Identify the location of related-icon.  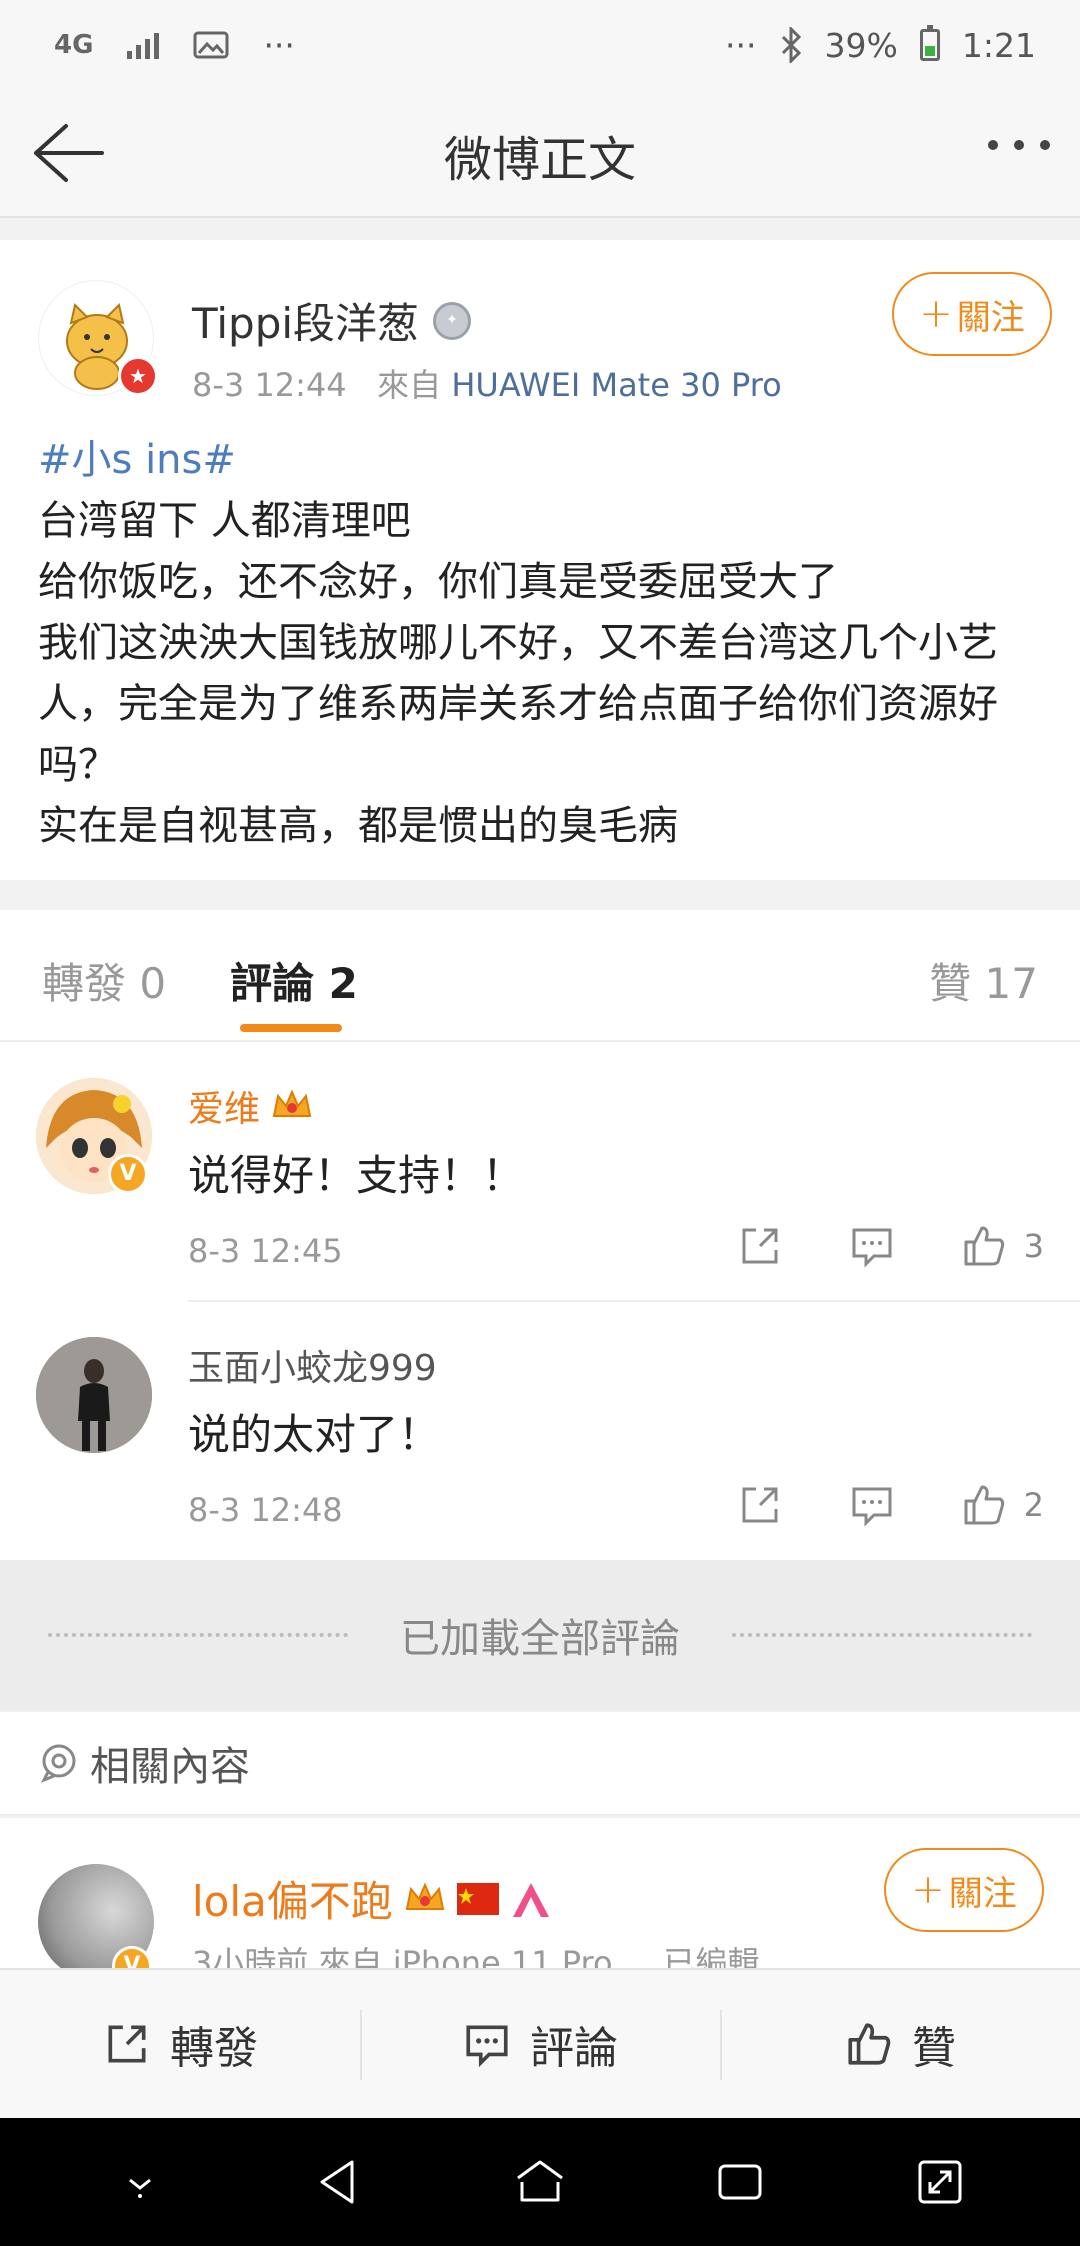
(58, 1763).